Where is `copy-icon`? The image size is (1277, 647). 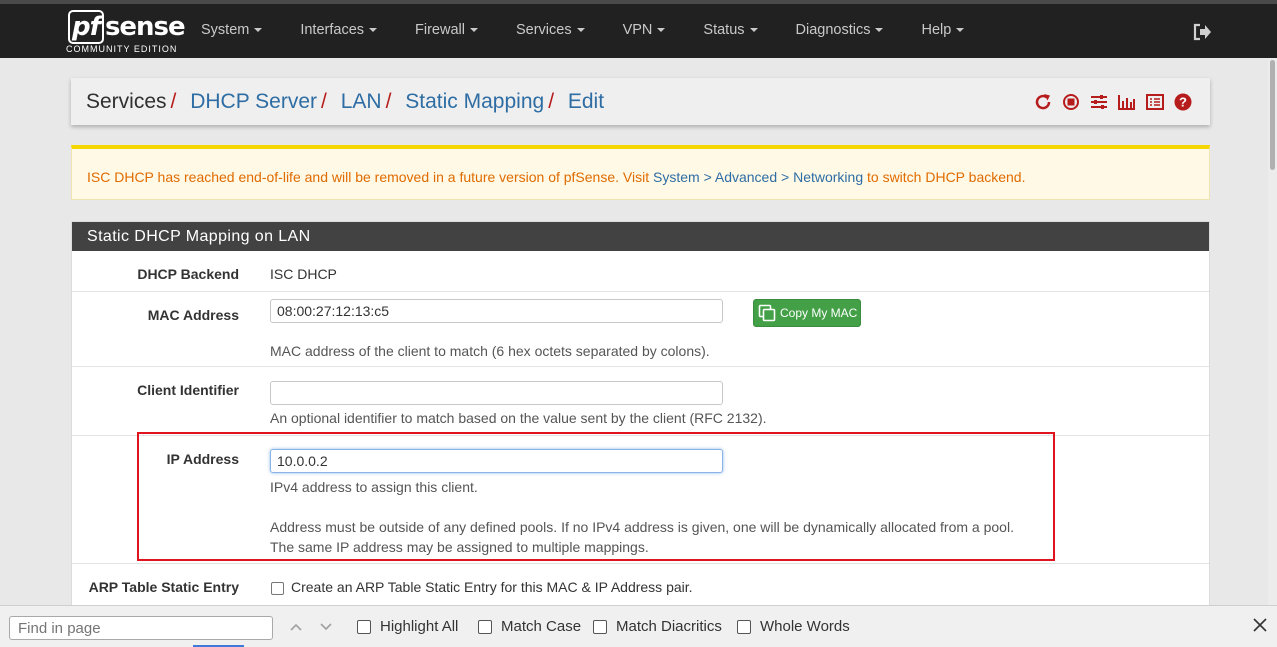 copy-icon is located at coordinates (767, 313).